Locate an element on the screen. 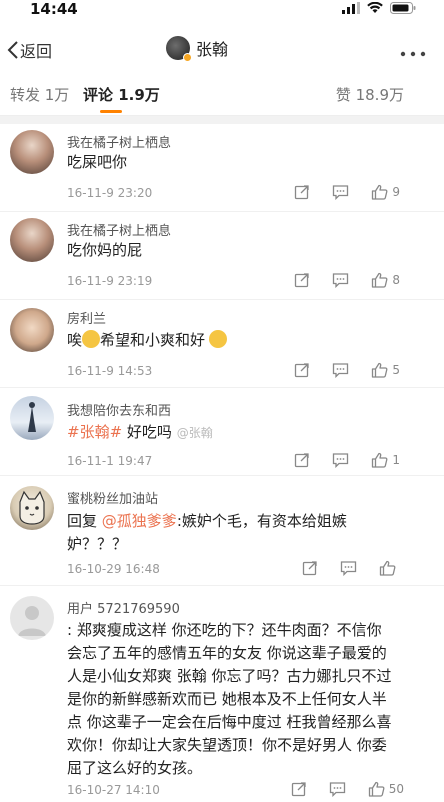 The height and width of the screenshot is (802, 444). surprised-face-emoji-icon is located at coordinates (218, 339).